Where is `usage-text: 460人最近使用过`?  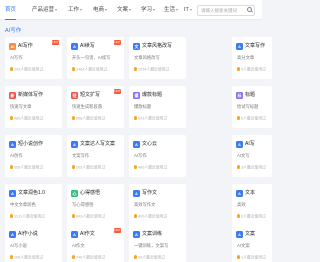
usage-text: 460人最近使用过 is located at coordinates (153, 167).